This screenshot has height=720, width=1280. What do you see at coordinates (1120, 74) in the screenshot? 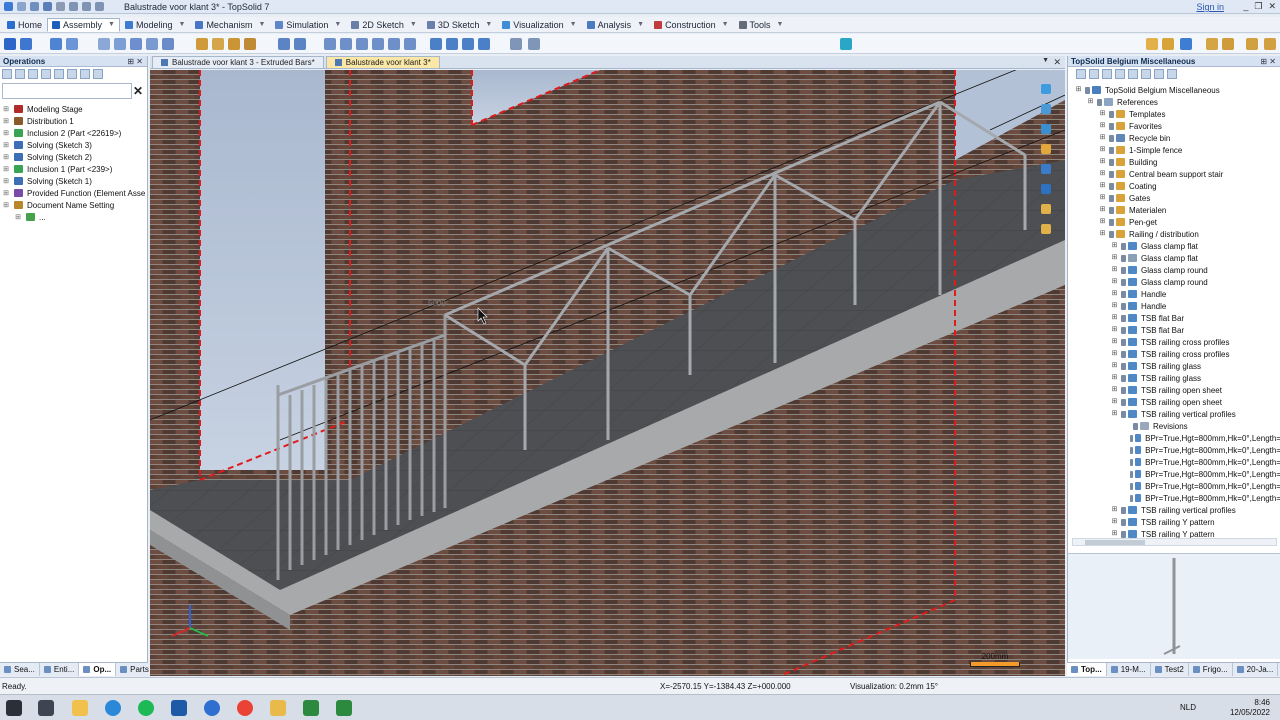
I see `refresh-icon` at bounding box center [1120, 74].